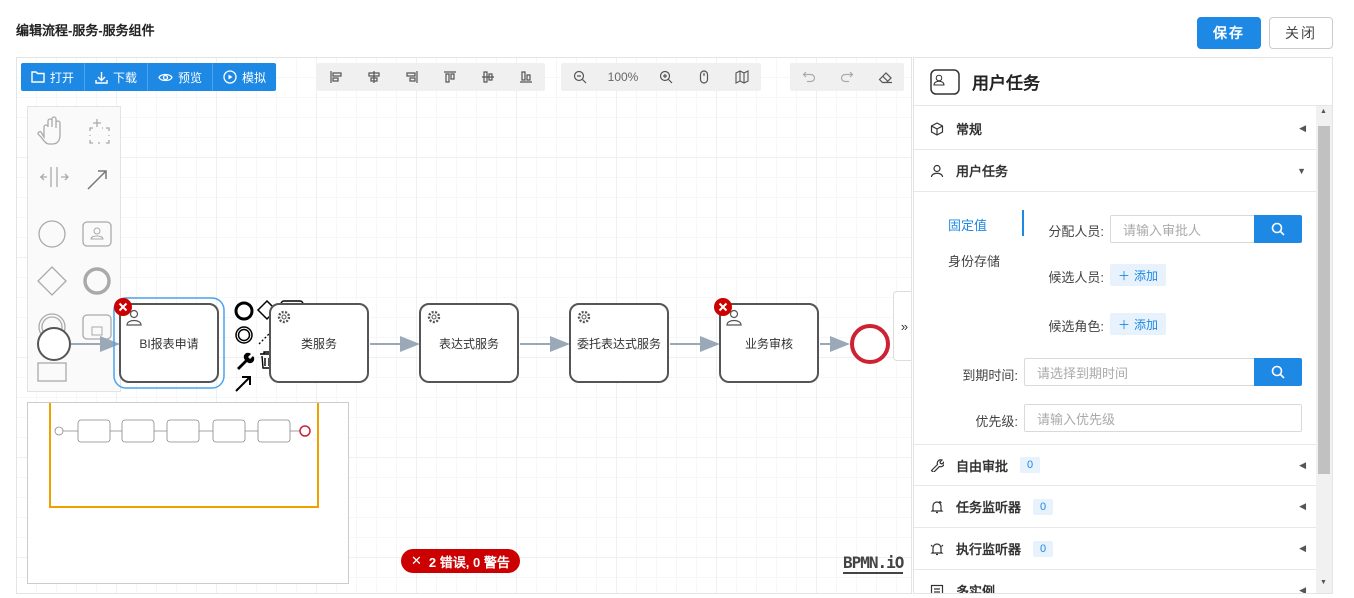 This screenshot has height=598, width=1354. Describe the element at coordinates (870, 344) in the screenshot. I see `end-event` at that location.